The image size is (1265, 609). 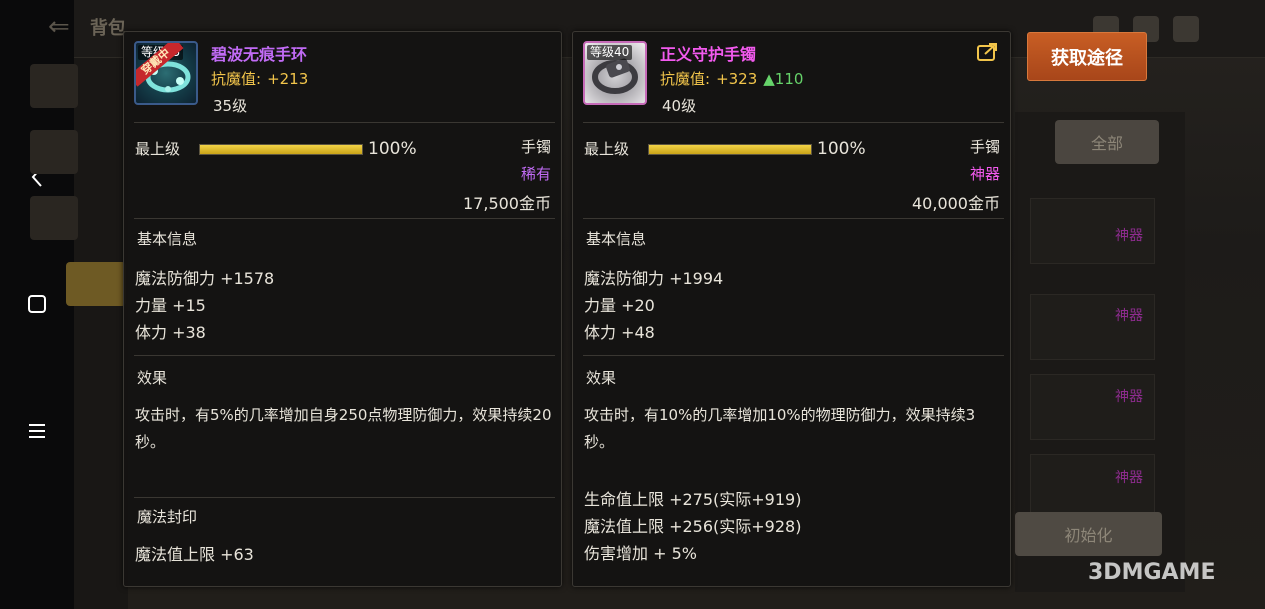 I want to click on extra-stat-line: 生命值上限 +275(实际+919), so click(x=693, y=499).